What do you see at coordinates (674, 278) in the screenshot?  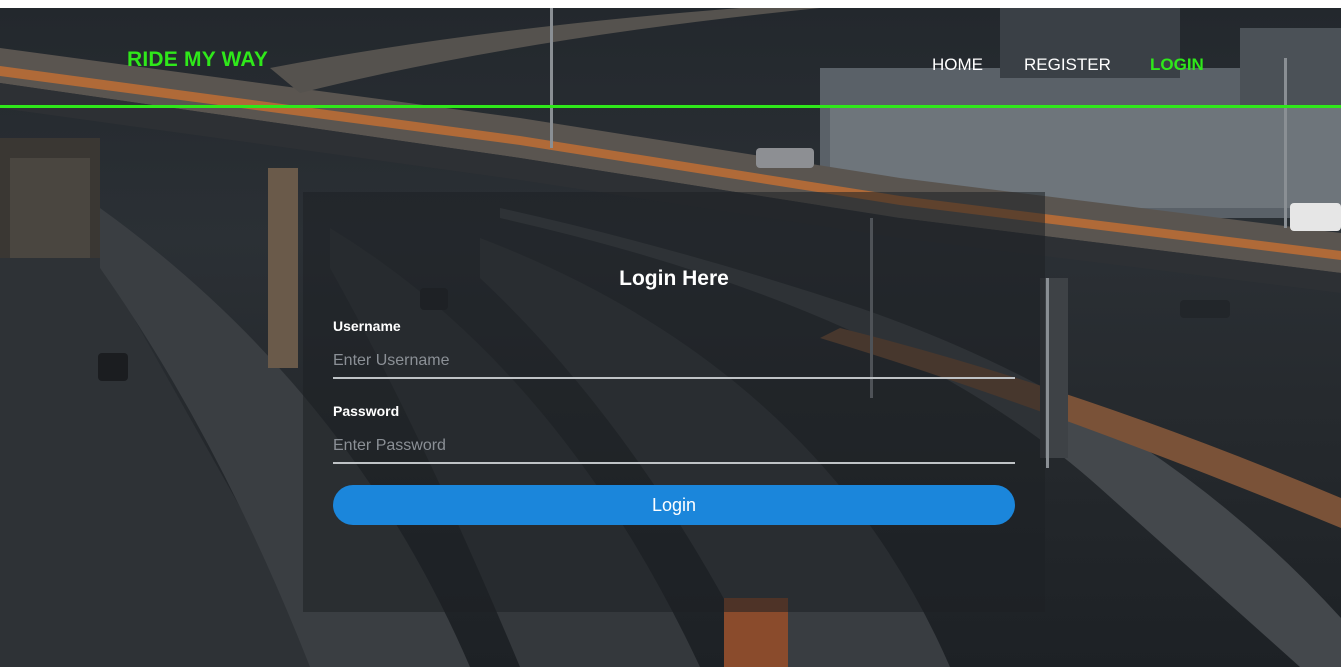 I see `login-title: Login Here` at bounding box center [674, 278].